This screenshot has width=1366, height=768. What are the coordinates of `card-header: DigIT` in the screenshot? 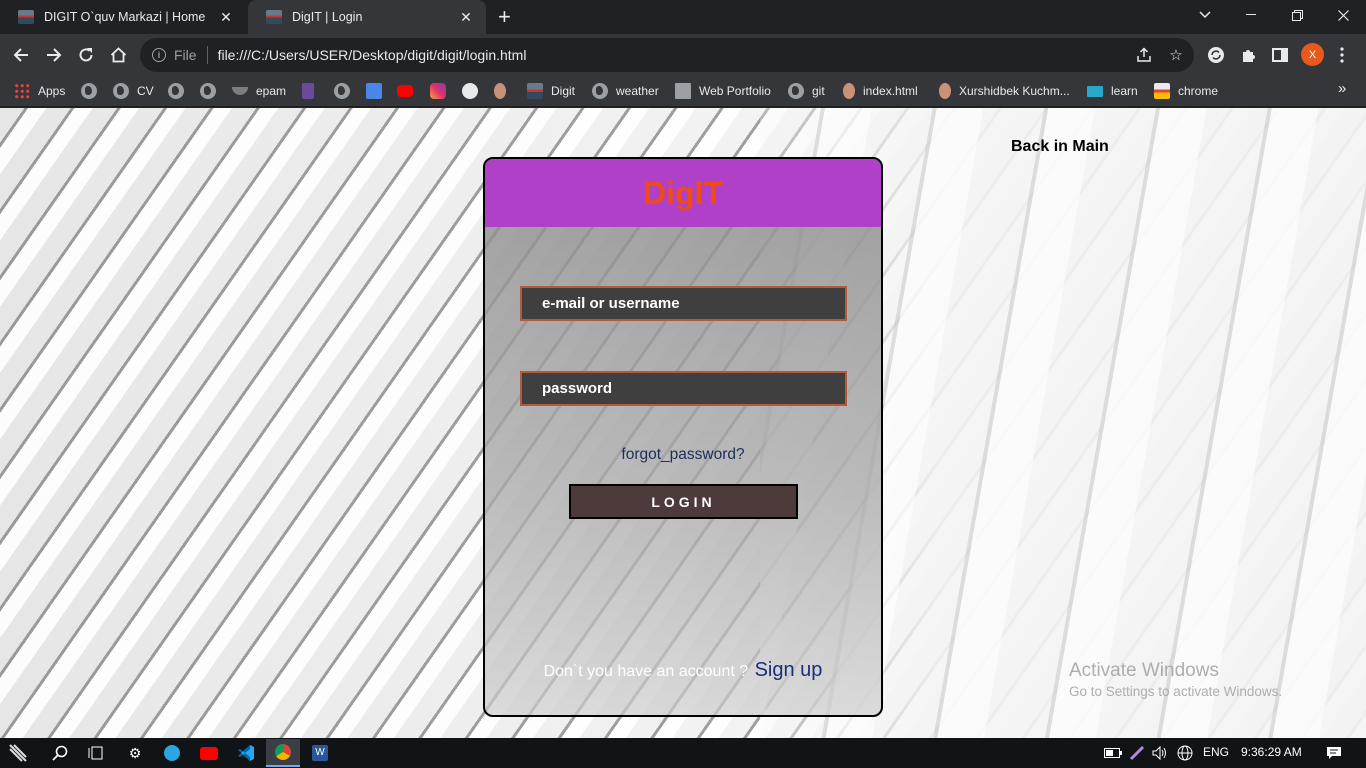 It's located at (683, 193).